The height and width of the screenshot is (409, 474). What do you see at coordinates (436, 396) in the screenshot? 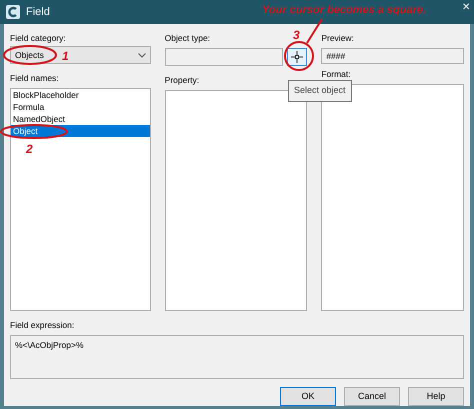
I see `dialog-button: Help` at bounding box center [436, 396].